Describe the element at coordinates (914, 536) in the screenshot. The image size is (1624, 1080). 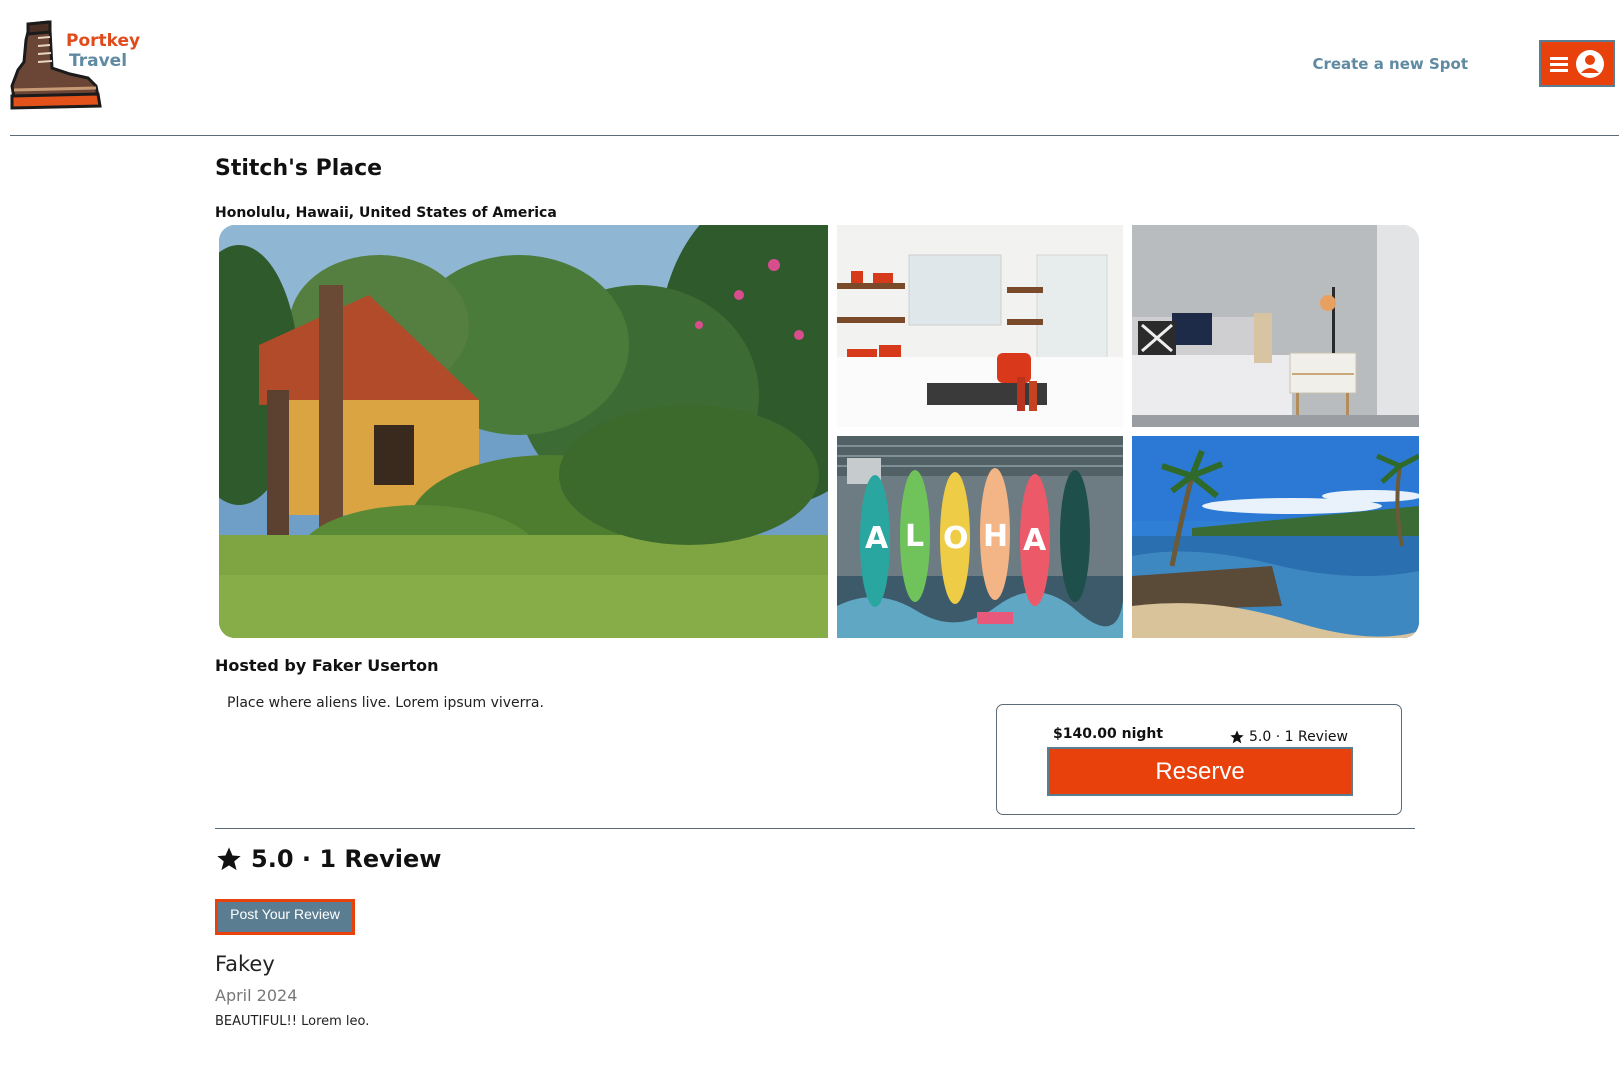
I see `svg-text: L` at that location.